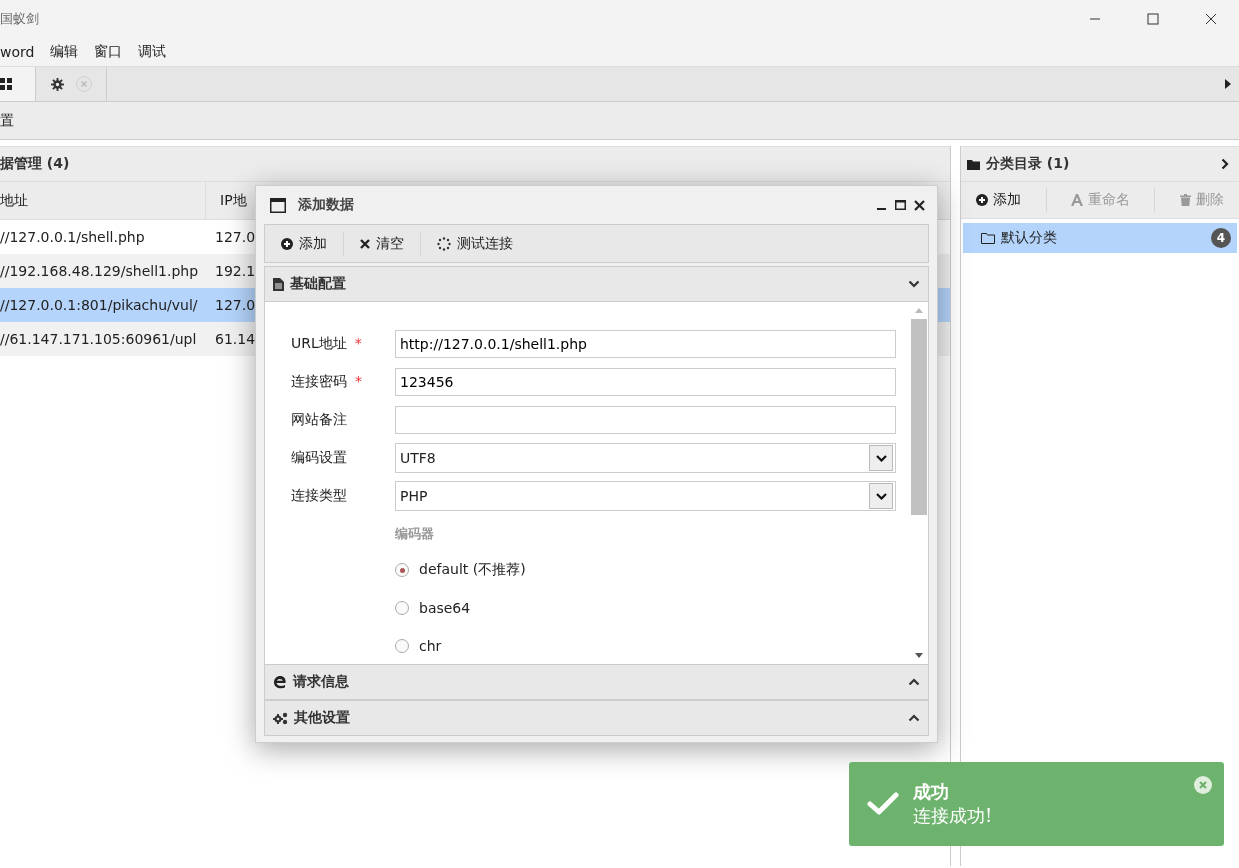 The width and height of the screenshot is (1239, 868). Describe the element at coordinates (280, 682) in the screenshot. I see `e-logo-icon` at that location.